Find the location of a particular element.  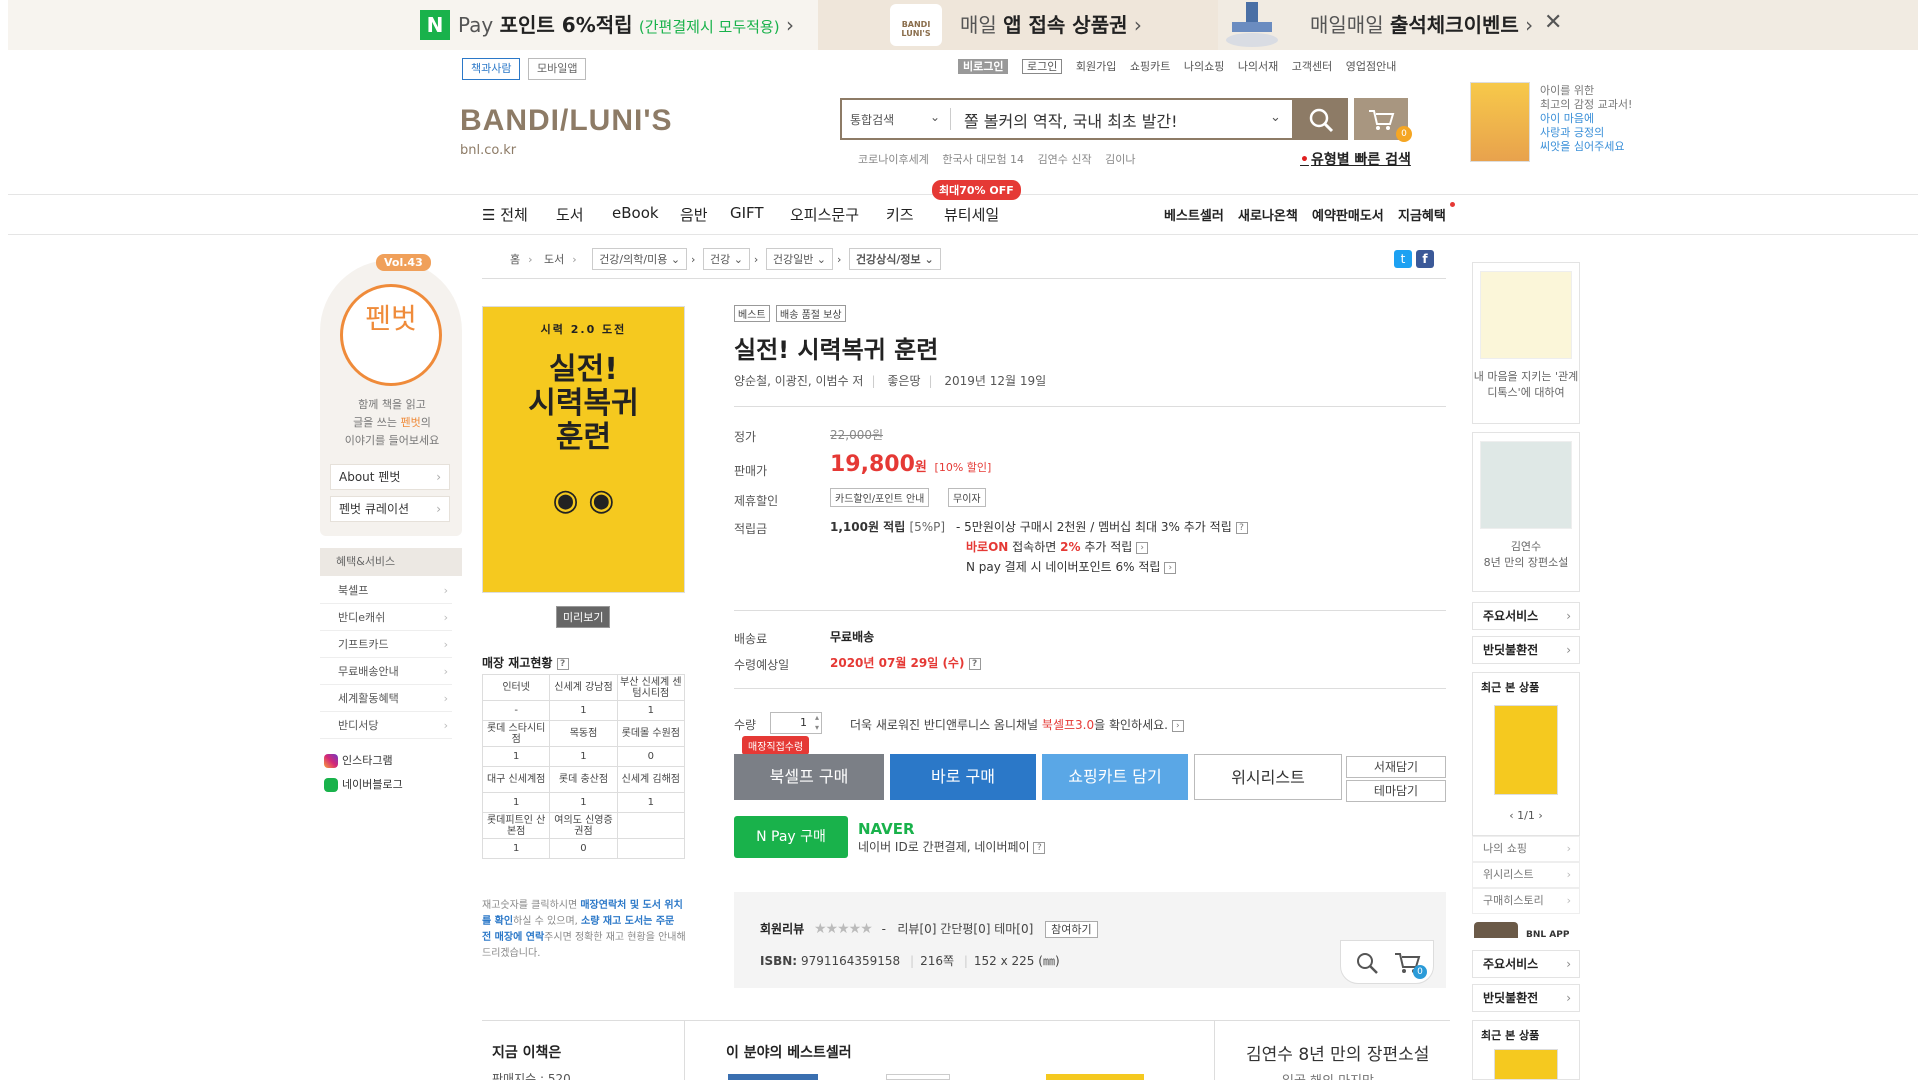

top-link-barologin: 비로그인 is located at coordinates (983, 66).